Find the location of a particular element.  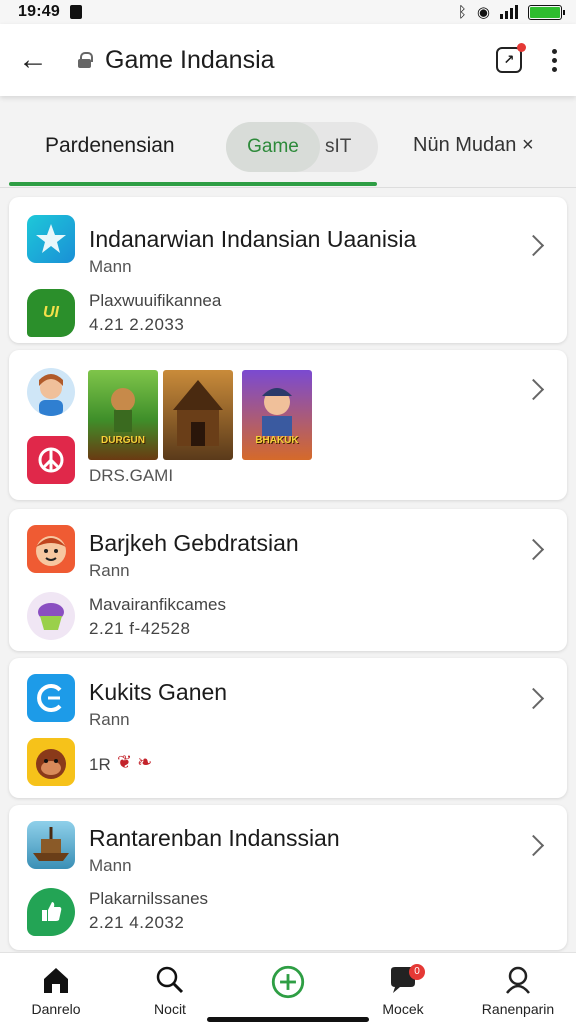

item-number: 2.21 4.2032 is located at coordinates (137, 922).